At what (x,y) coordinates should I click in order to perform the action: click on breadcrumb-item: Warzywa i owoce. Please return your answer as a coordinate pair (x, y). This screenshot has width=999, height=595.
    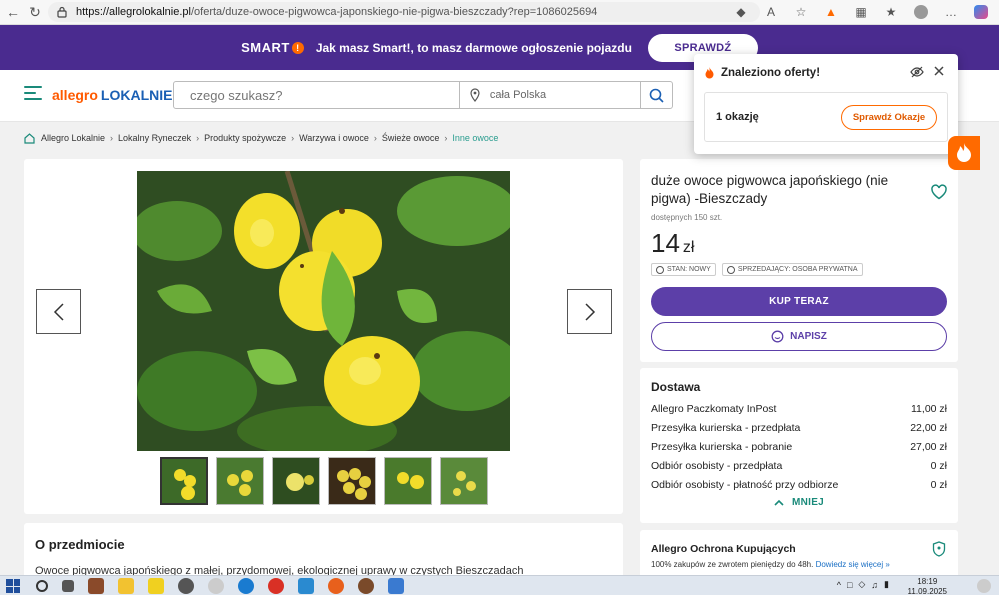
    Looking at the image, I should click on (334, 138).